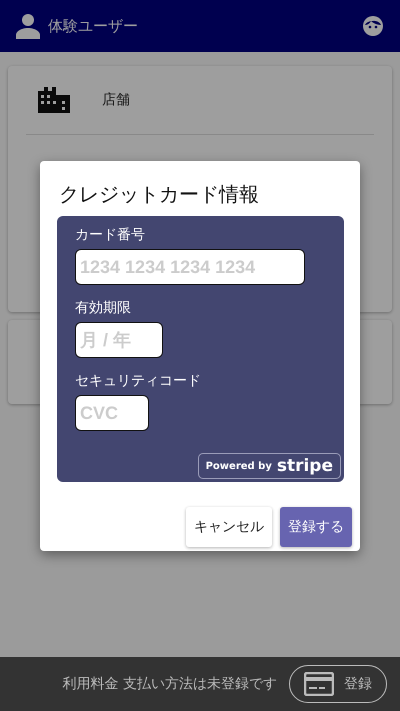 The image size is (400, 711). Describe the element at coordinates (116, 100) in the screenshot. I see `store-label: 店舗` at that location.